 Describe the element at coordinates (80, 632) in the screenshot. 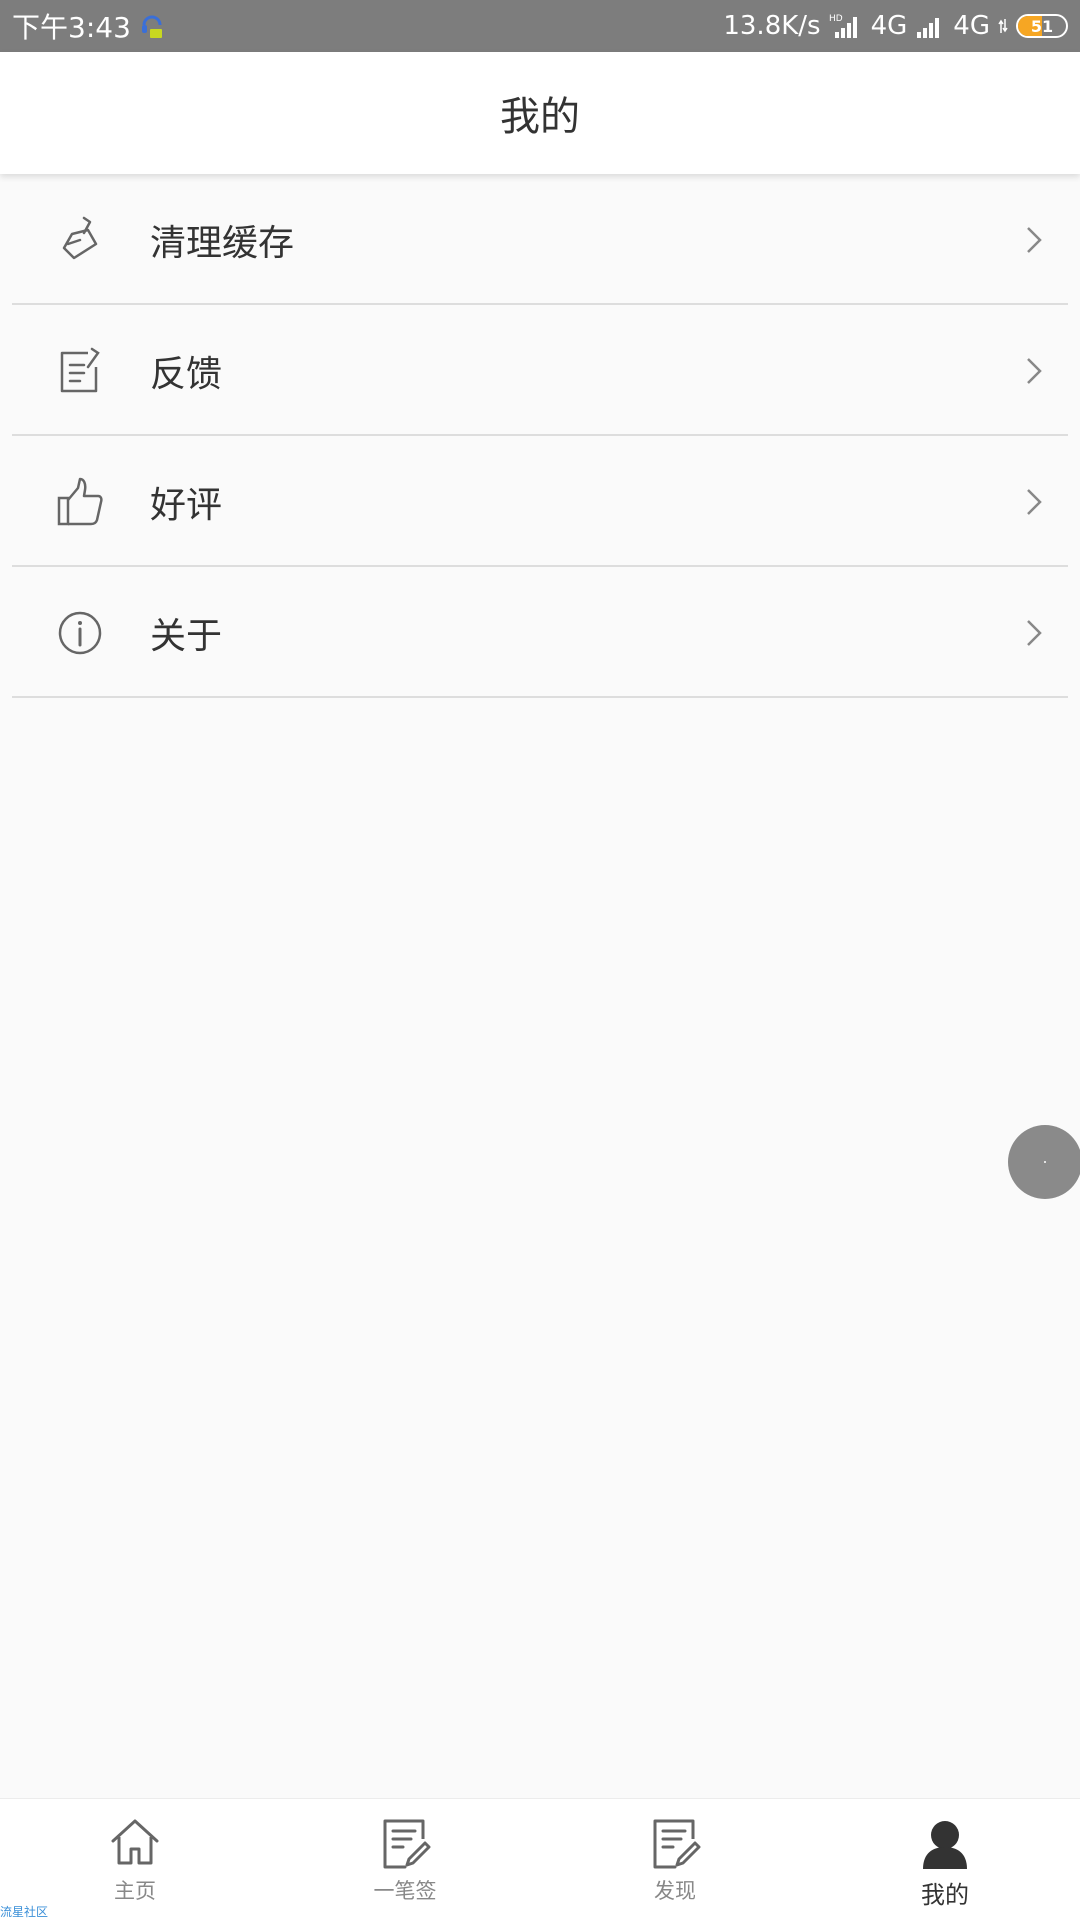

I see `info-icon` at that location.